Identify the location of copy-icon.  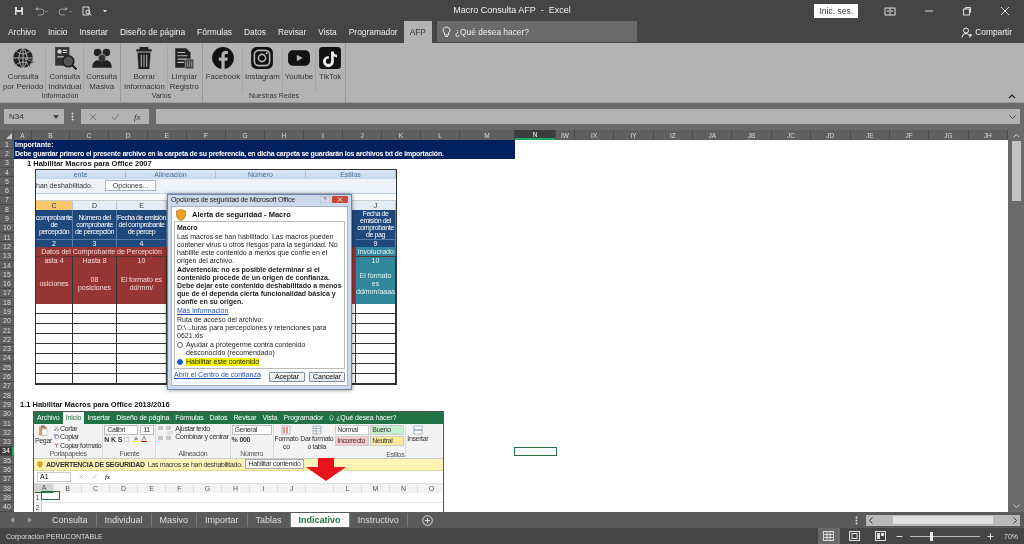
(56, 437).